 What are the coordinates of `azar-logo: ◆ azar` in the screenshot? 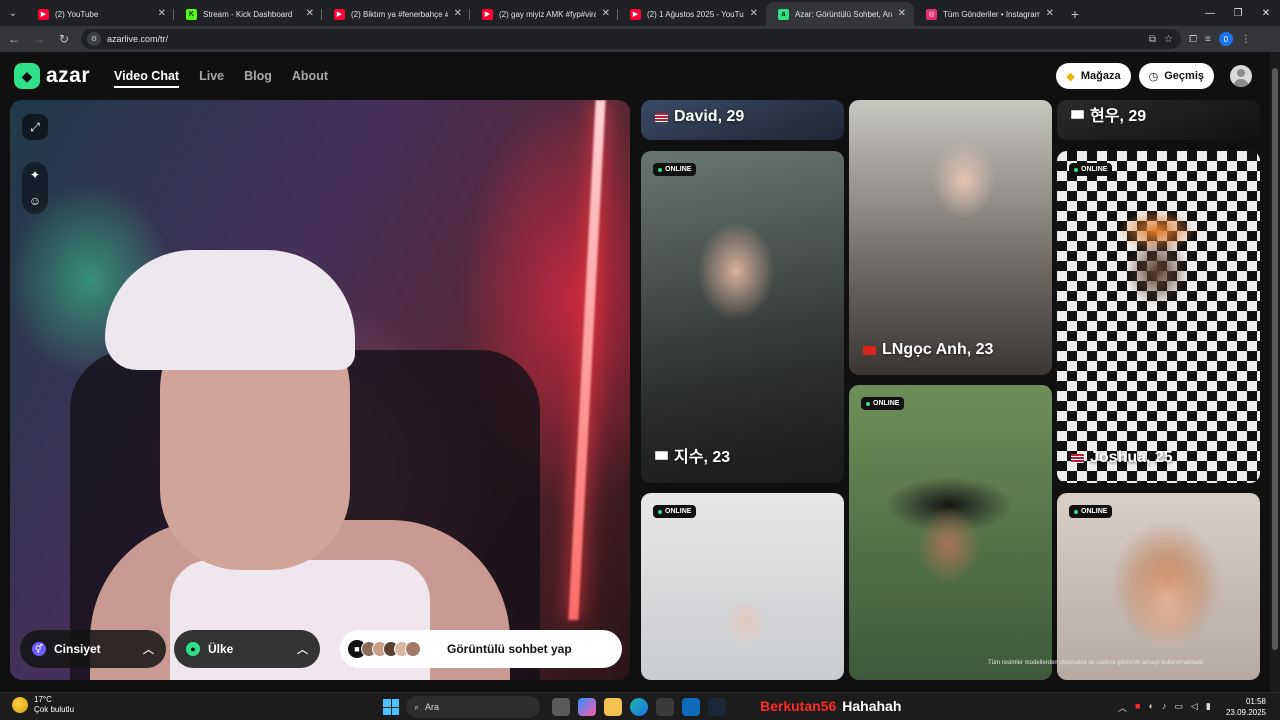 It's located at (52, 76).